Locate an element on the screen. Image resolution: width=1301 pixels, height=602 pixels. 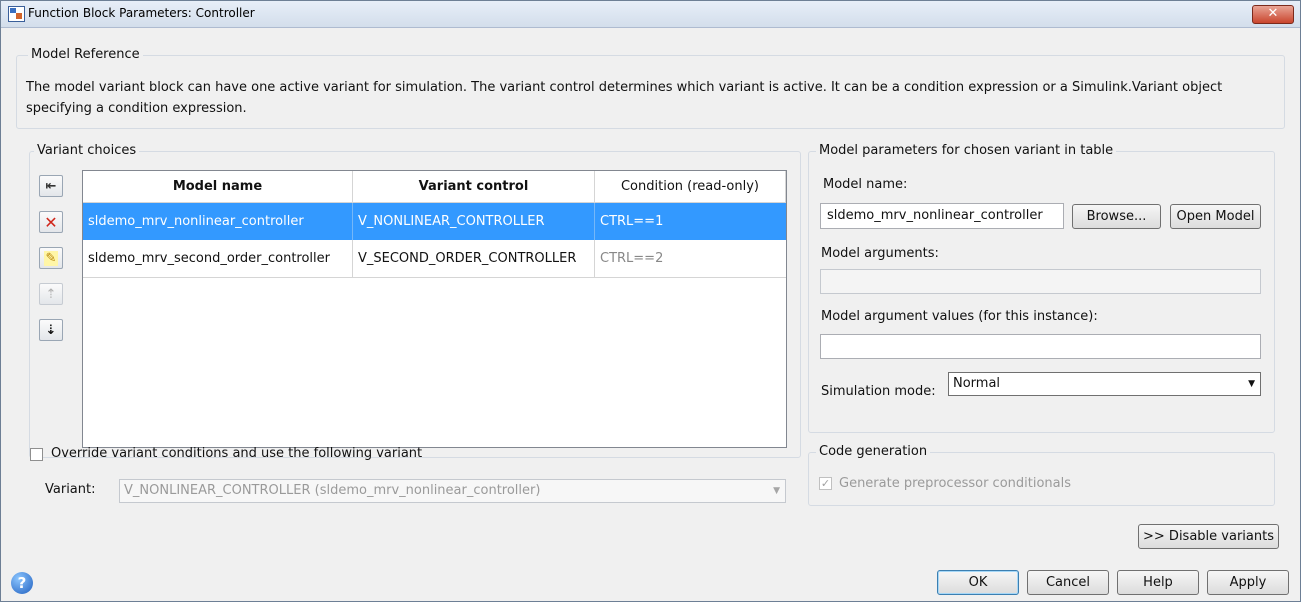
variant-label: Variant: is located at coordinates (70, 489).